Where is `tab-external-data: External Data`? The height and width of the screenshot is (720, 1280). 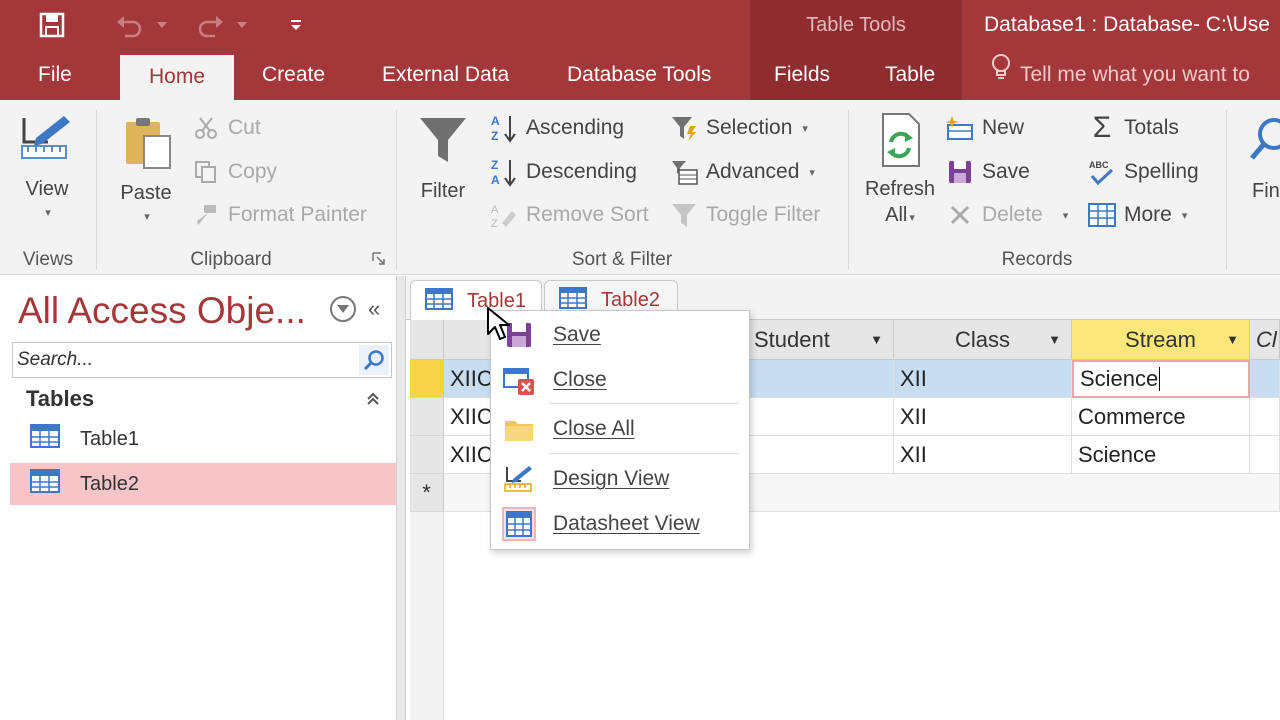 tab-external-data: External Data is located at coordinates (445, 75).